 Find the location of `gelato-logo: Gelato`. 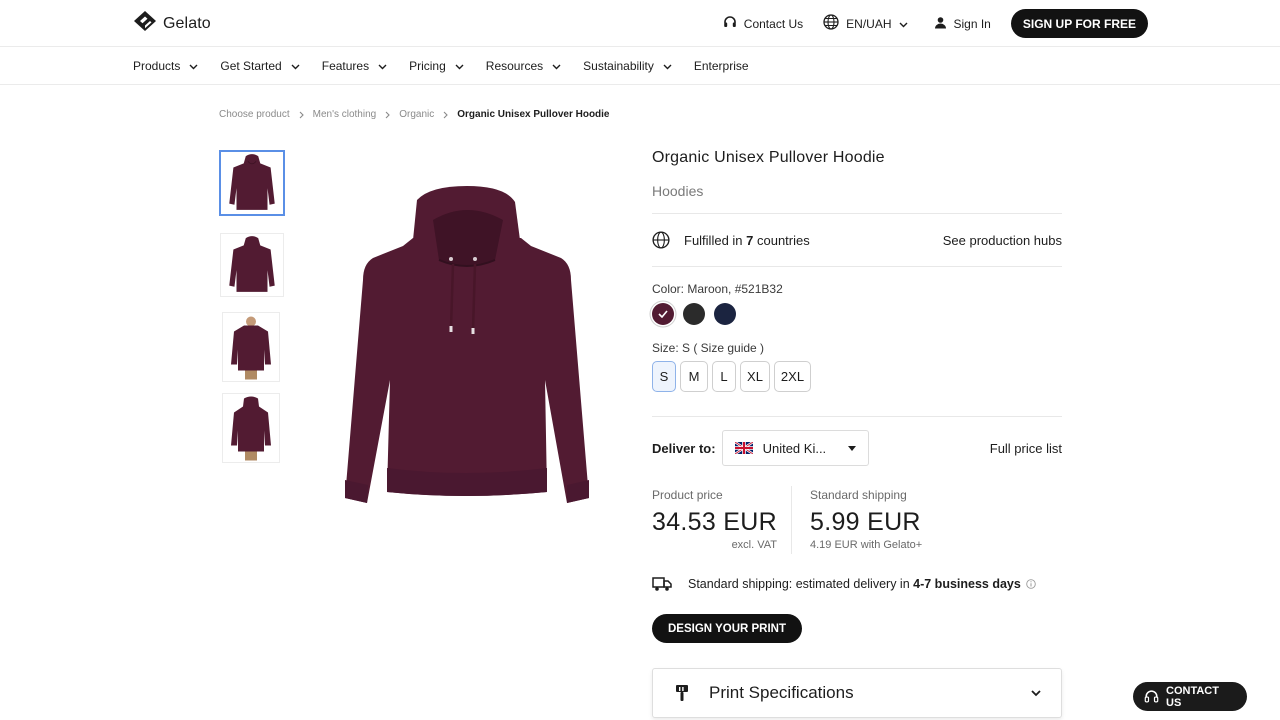

gelato-logo: Gelato is located at coordinates (172, 23).